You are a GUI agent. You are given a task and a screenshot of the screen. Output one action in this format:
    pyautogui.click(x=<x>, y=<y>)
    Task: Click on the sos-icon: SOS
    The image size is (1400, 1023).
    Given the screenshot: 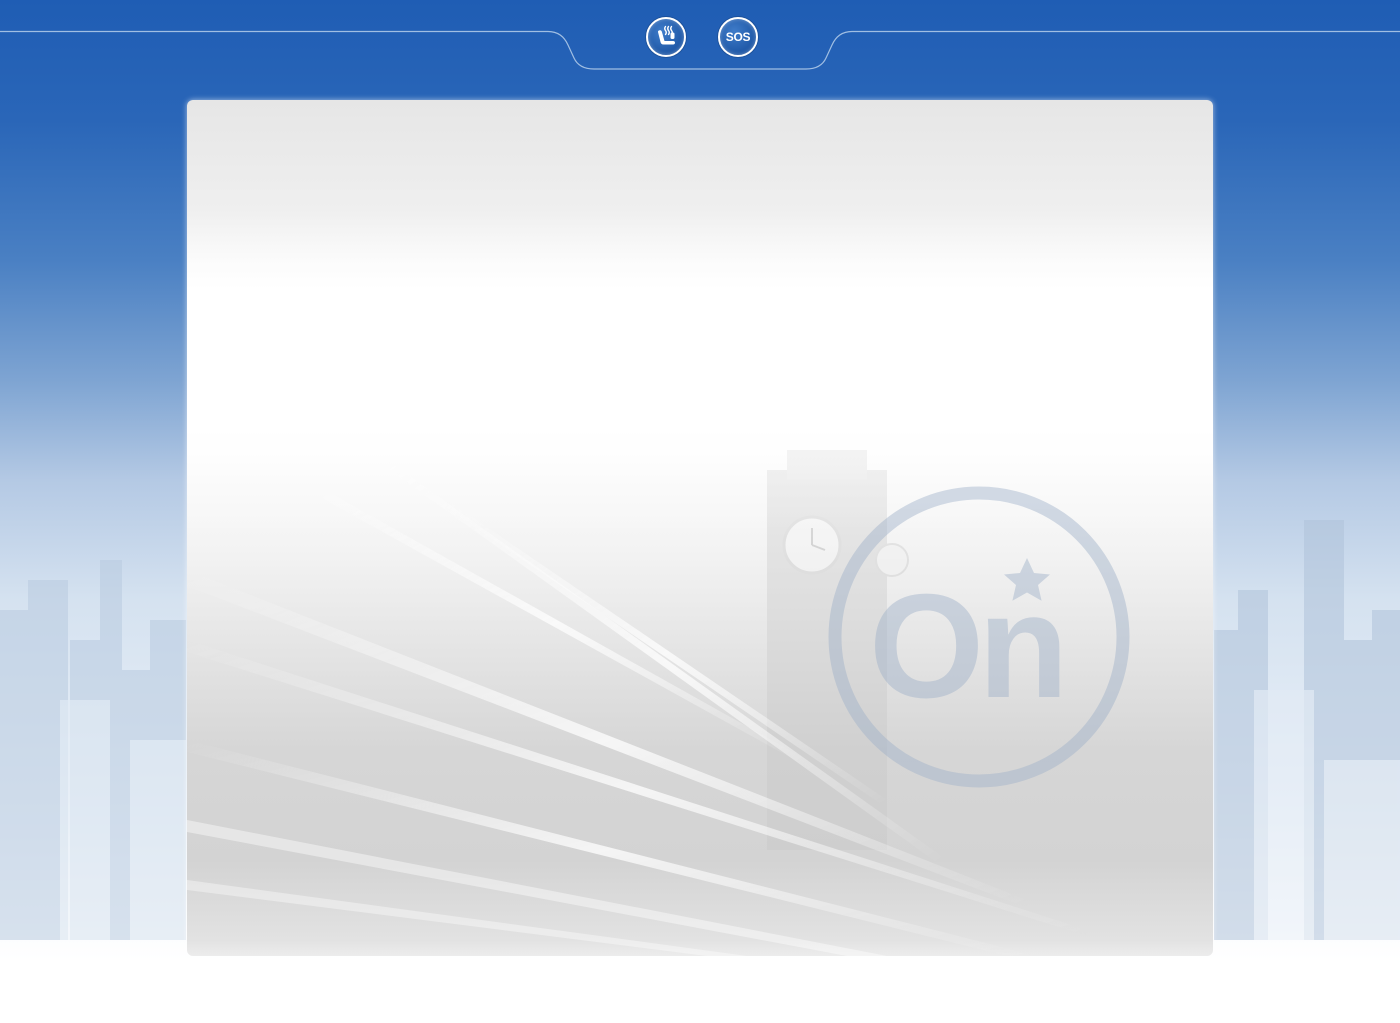 What is the action you would take?
    pyautogui.click(x=738, y=37)
    